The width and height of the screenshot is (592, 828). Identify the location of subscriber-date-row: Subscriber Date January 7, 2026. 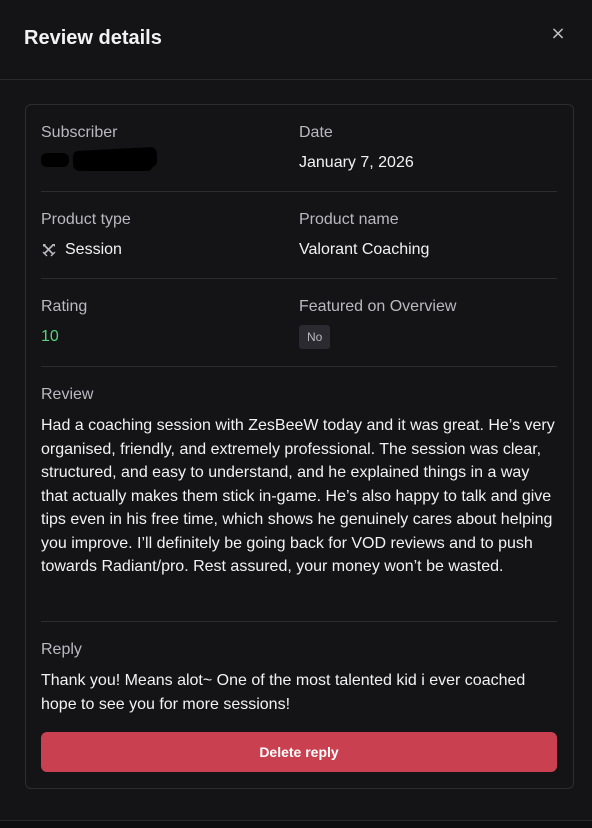
(299, 157).